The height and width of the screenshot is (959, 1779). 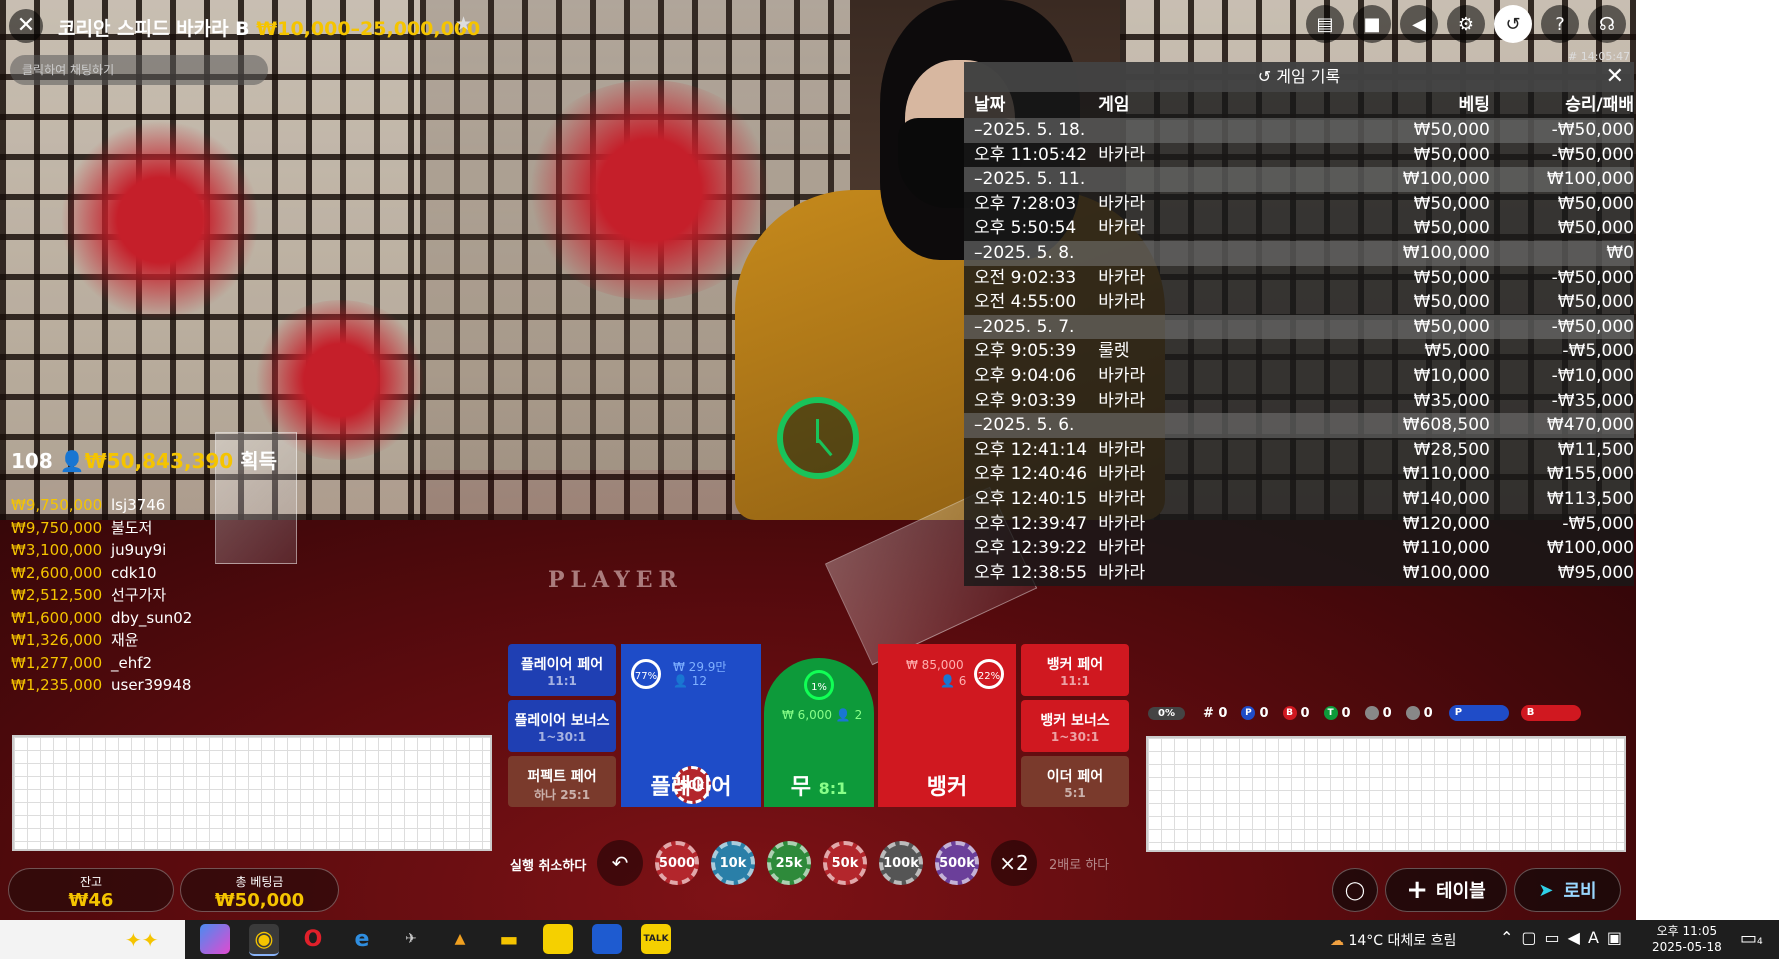 What do you see at coordinates (362, 939) in the screenshot?
I see `edge-icon: e` at bounding box center [362, 939].